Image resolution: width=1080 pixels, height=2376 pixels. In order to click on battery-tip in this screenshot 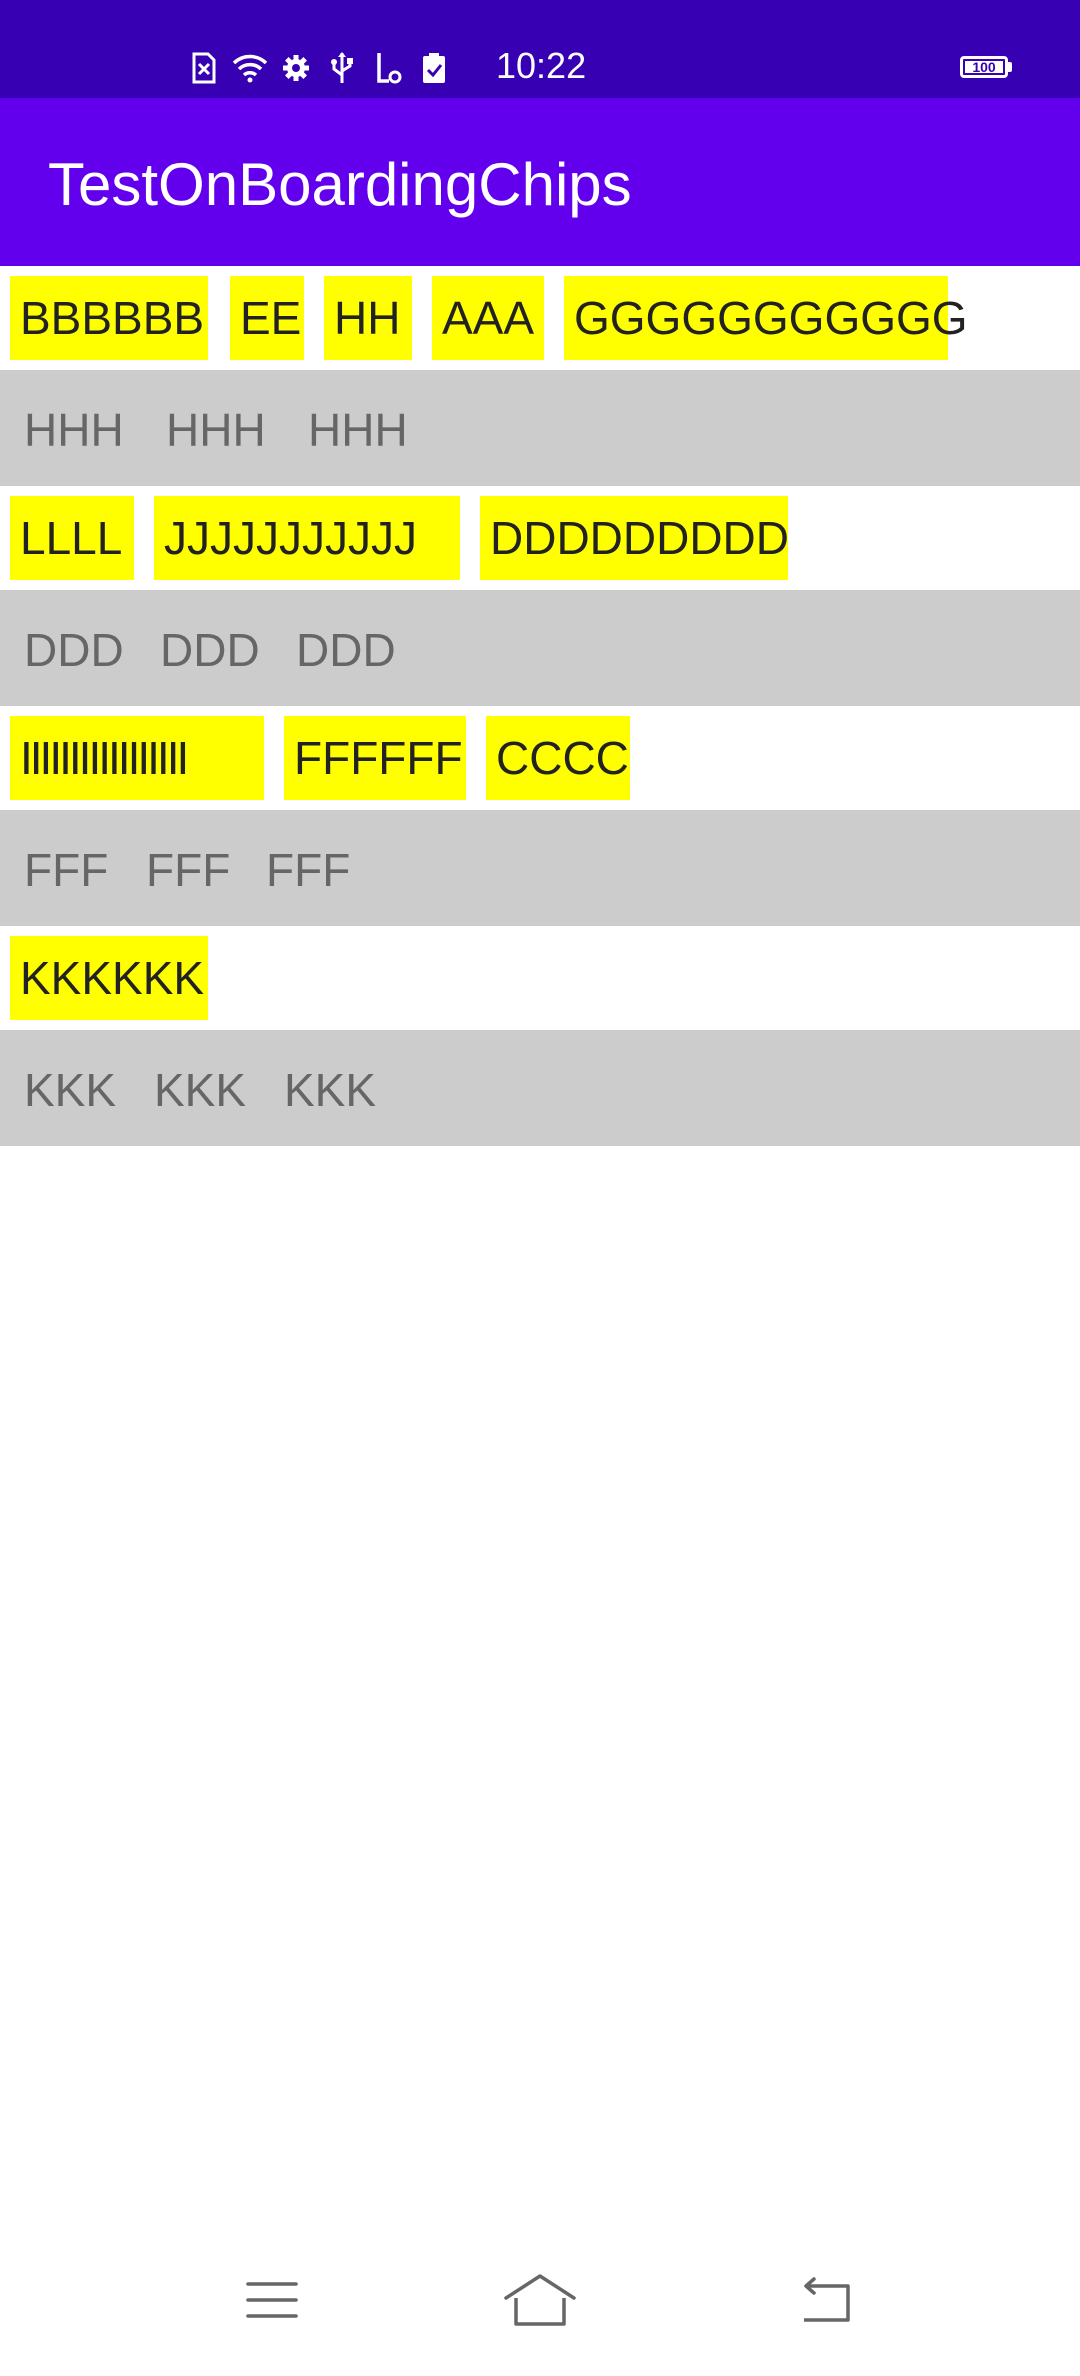, I will do `click(1010, 67)`.